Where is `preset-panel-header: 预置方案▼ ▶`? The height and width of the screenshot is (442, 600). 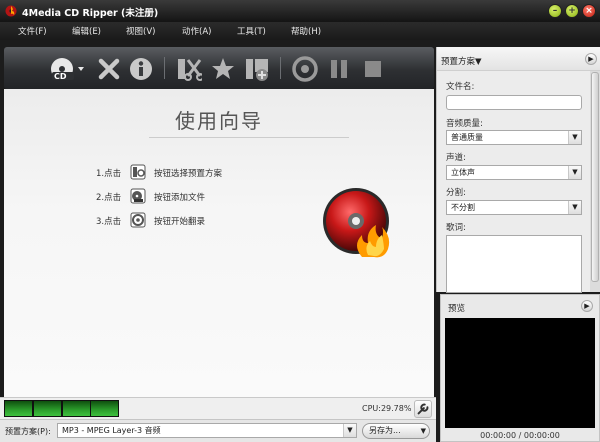 preset-panel-header: 预置方案▼ ▶ is located at coordinates (518, 59).